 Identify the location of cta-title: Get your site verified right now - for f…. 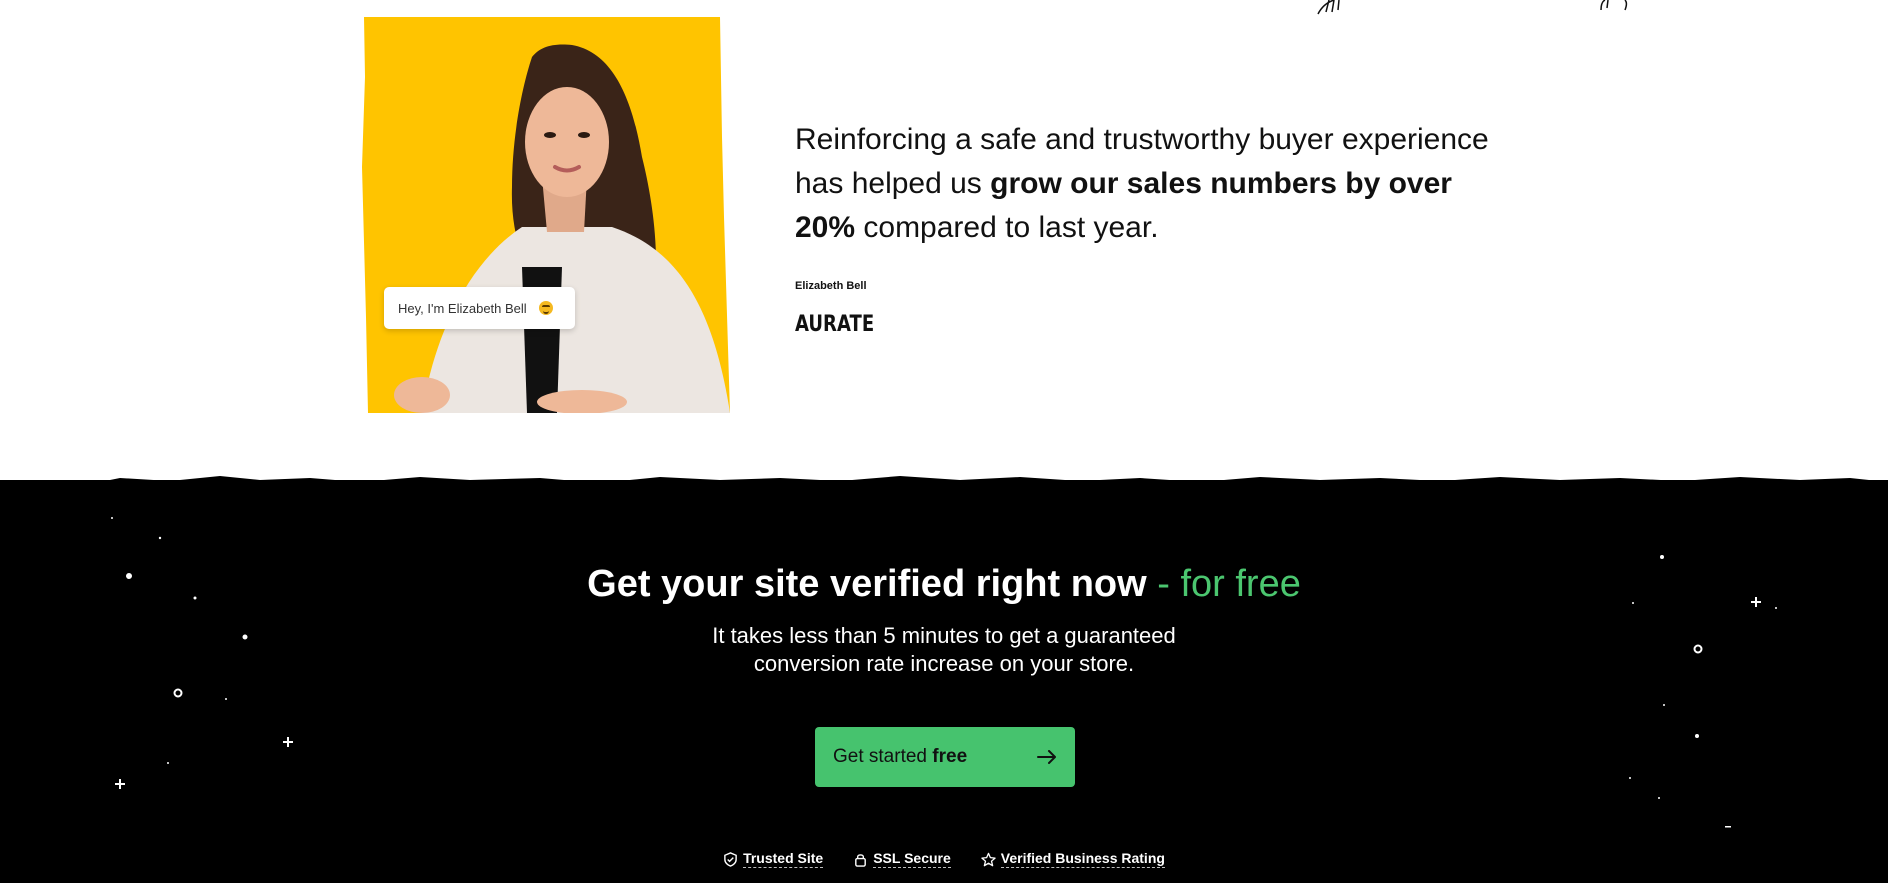
(944, 584).